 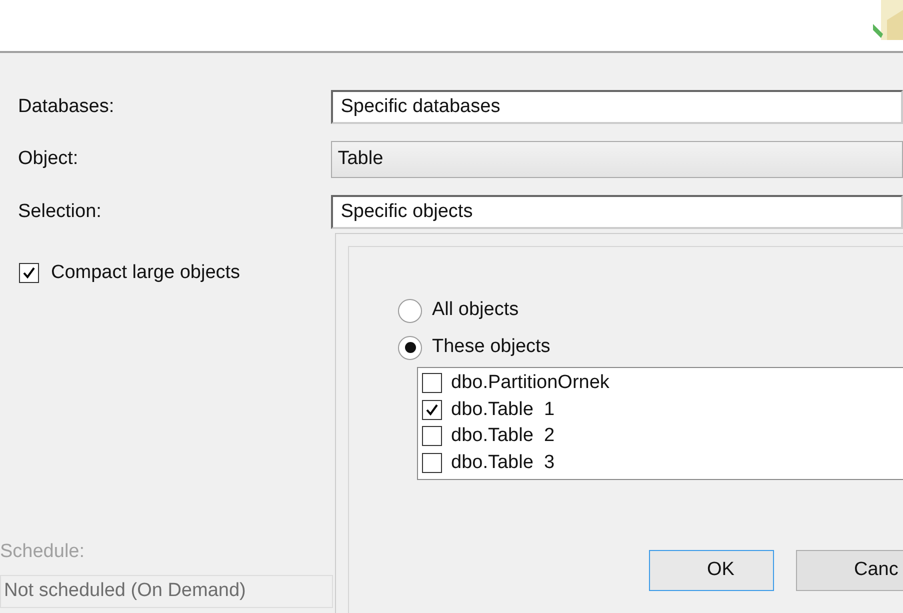 I want to click on checkbox-label: Compact large objects, so click(x=145, y=273).